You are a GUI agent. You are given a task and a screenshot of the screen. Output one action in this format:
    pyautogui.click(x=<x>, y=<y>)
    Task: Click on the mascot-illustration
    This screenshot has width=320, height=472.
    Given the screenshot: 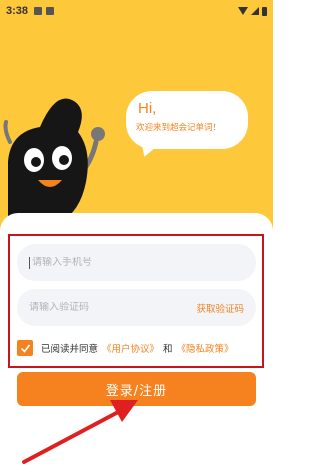 What is the action you would take?
    pyautogui.click(x=54, y=160)
    